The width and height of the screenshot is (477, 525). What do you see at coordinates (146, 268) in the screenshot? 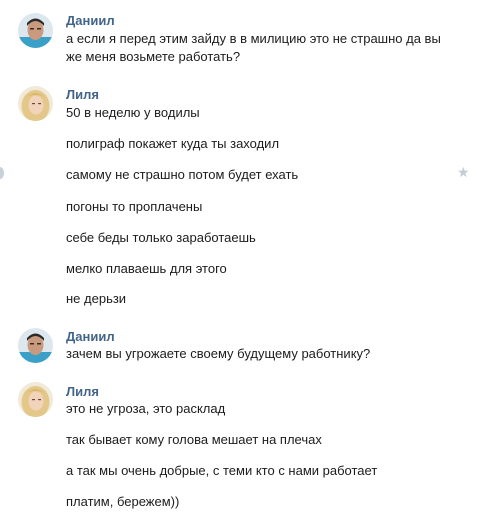
I see `message-text: мелко плаваешь для этого` at bounding box center [146, 268].